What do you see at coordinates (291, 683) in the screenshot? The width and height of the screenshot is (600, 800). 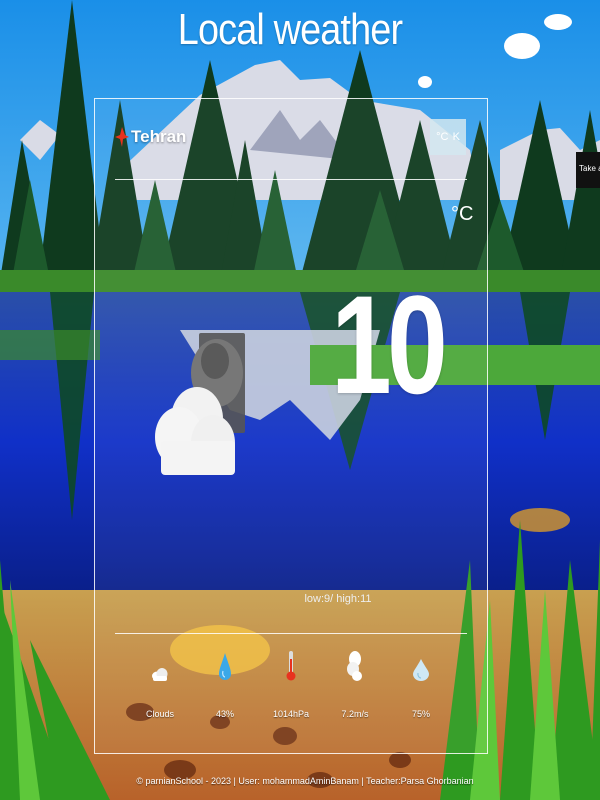 I see `stat-pressure: 1014hPa` at bounding box center [291, 683].